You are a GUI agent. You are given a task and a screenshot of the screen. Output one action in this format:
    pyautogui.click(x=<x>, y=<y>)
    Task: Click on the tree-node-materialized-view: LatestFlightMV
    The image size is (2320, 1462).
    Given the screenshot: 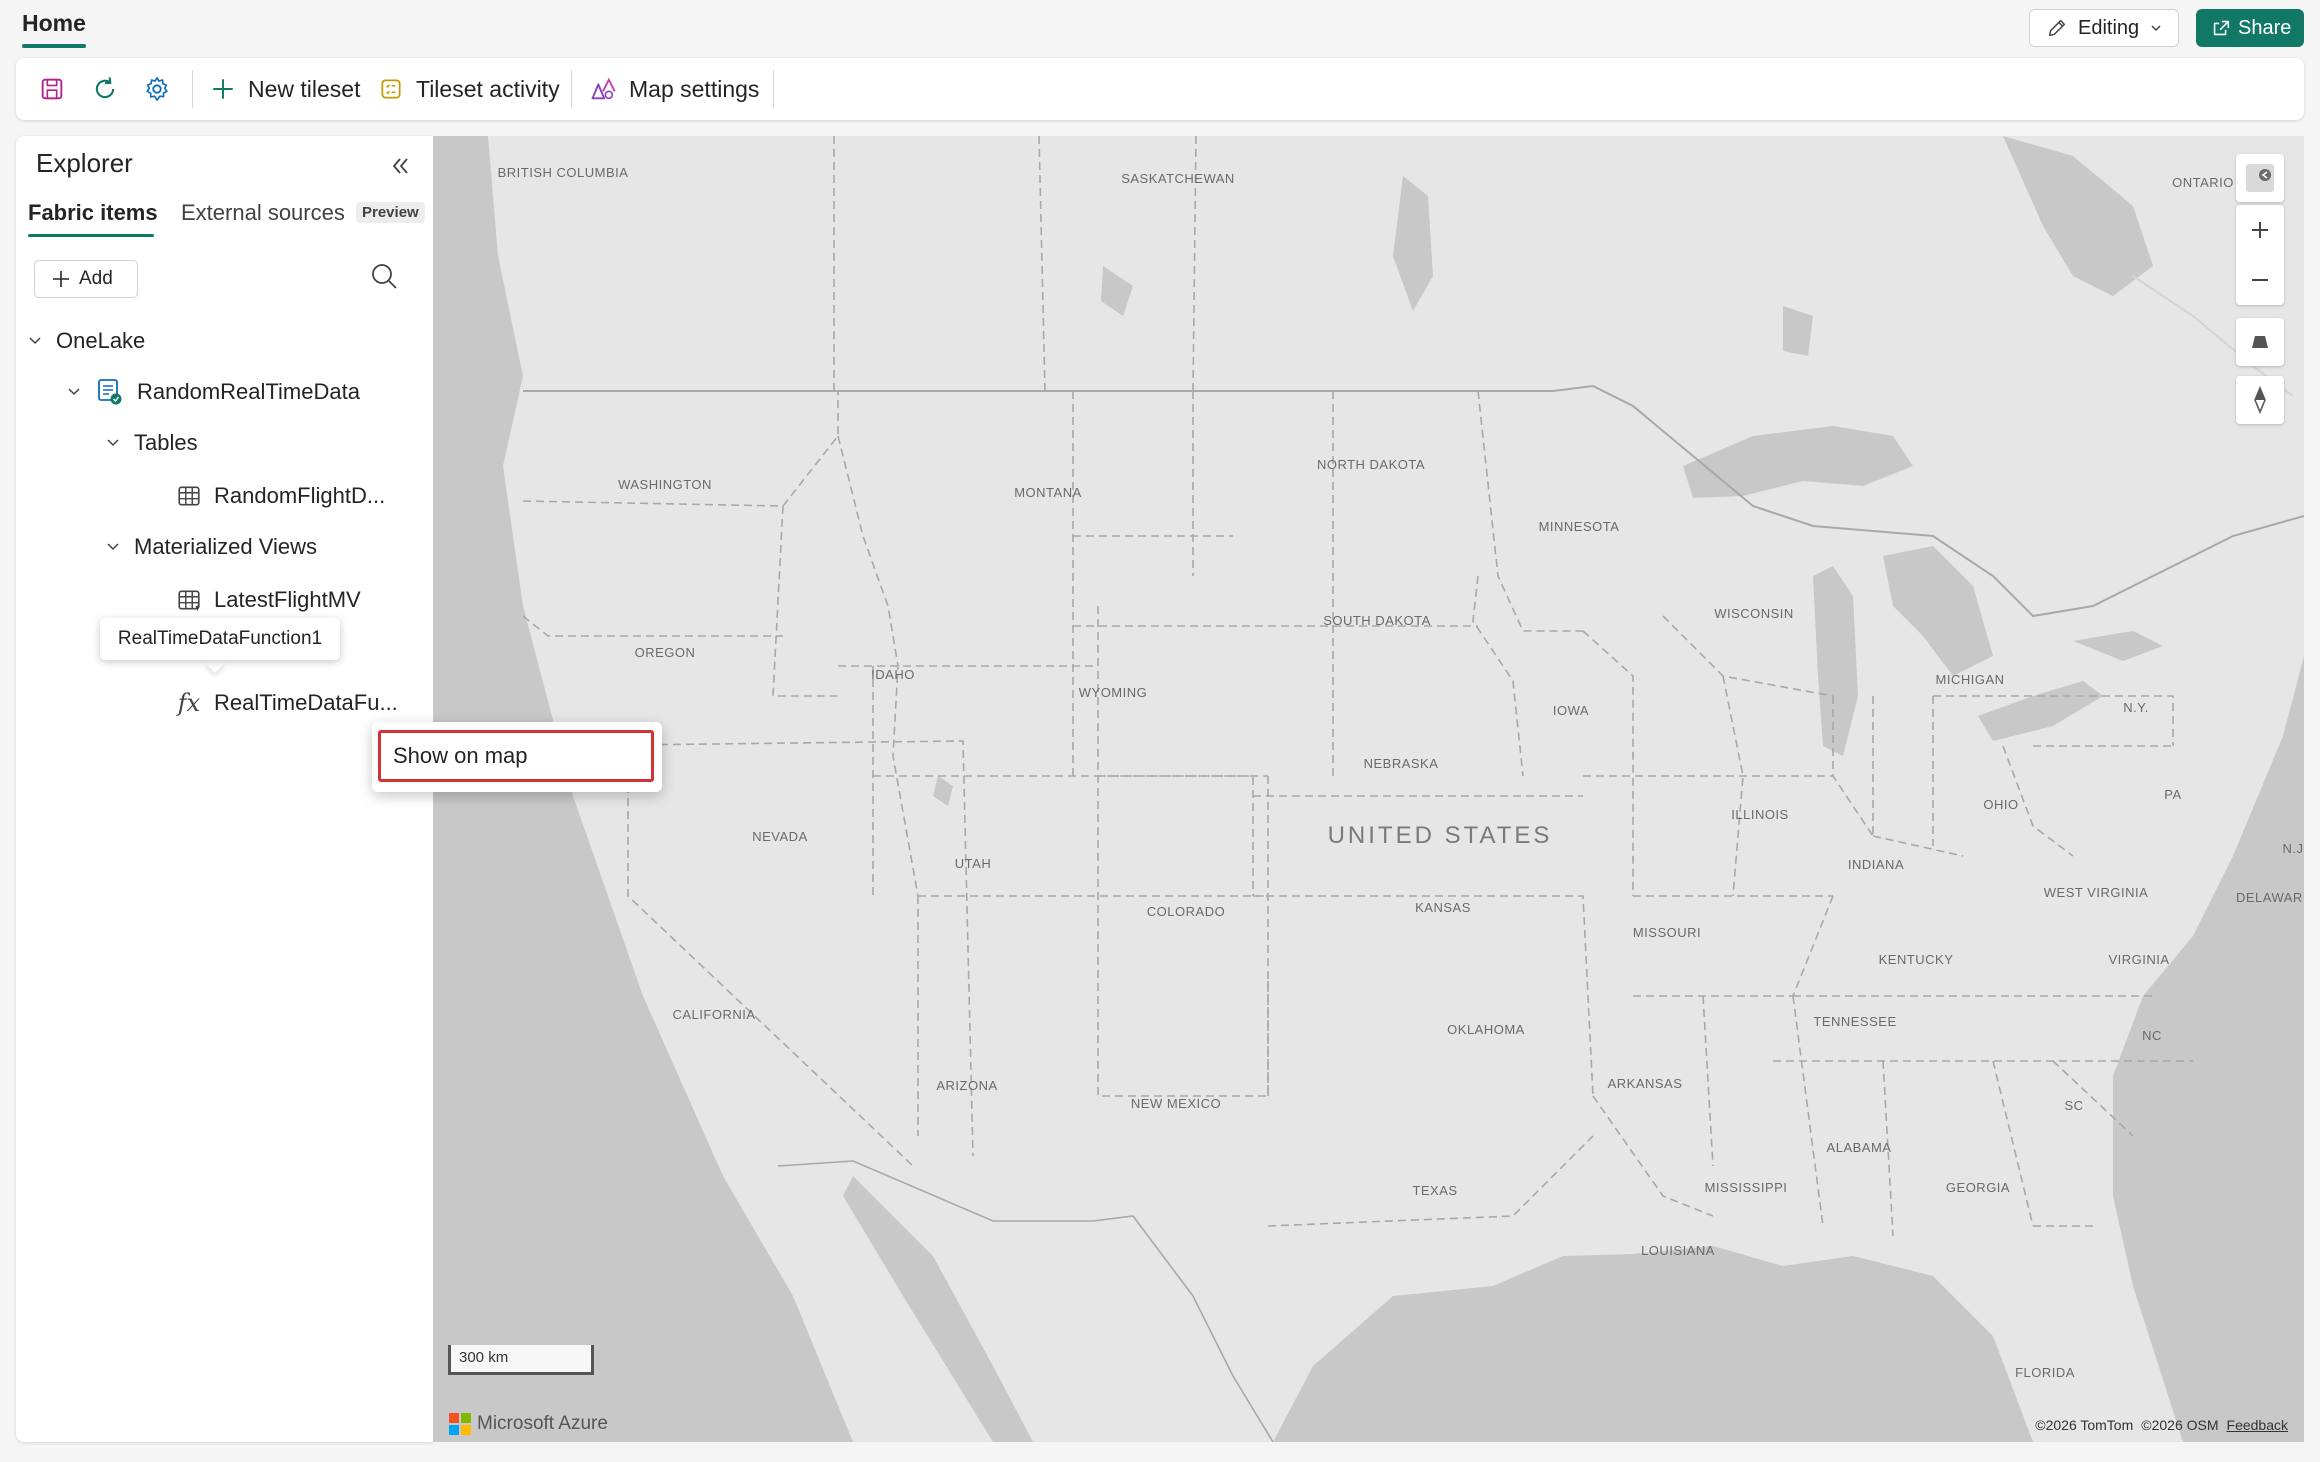 What is the action you would take?
    pyautogui.click(x=268, y=600)
    